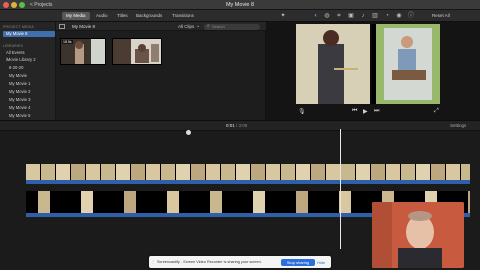  I want to click on stop-sharing-button: Stop sharing, so click(298, 262).